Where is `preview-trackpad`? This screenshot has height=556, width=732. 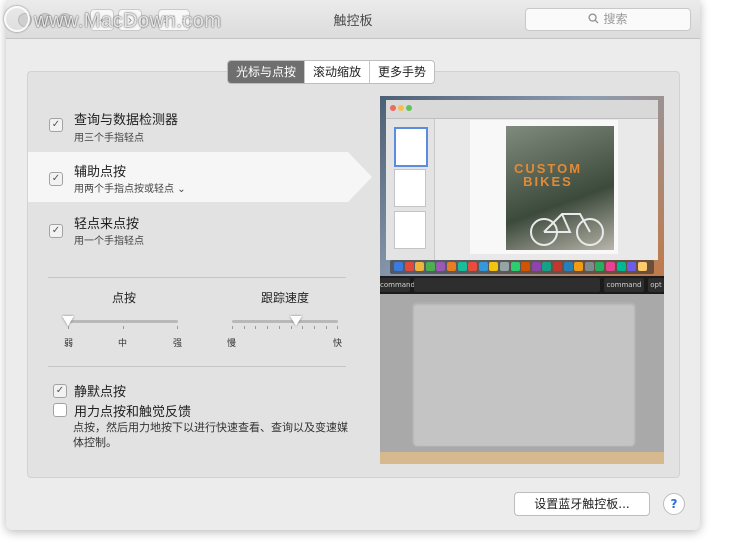 preview-trackpad is located at coordinates (524, 374).